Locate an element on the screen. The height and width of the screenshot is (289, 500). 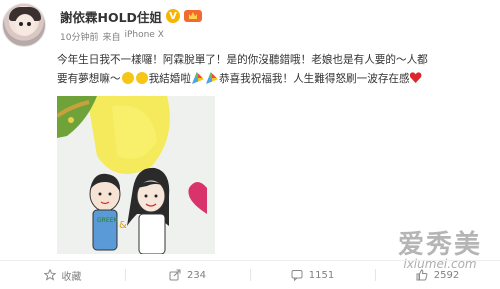
post-text-line-2: 要有夢想嘛～ 我結婚啦 恭喜我祝福我！人生難得怒刷一波存在感 is located at coordinates (275, 79).